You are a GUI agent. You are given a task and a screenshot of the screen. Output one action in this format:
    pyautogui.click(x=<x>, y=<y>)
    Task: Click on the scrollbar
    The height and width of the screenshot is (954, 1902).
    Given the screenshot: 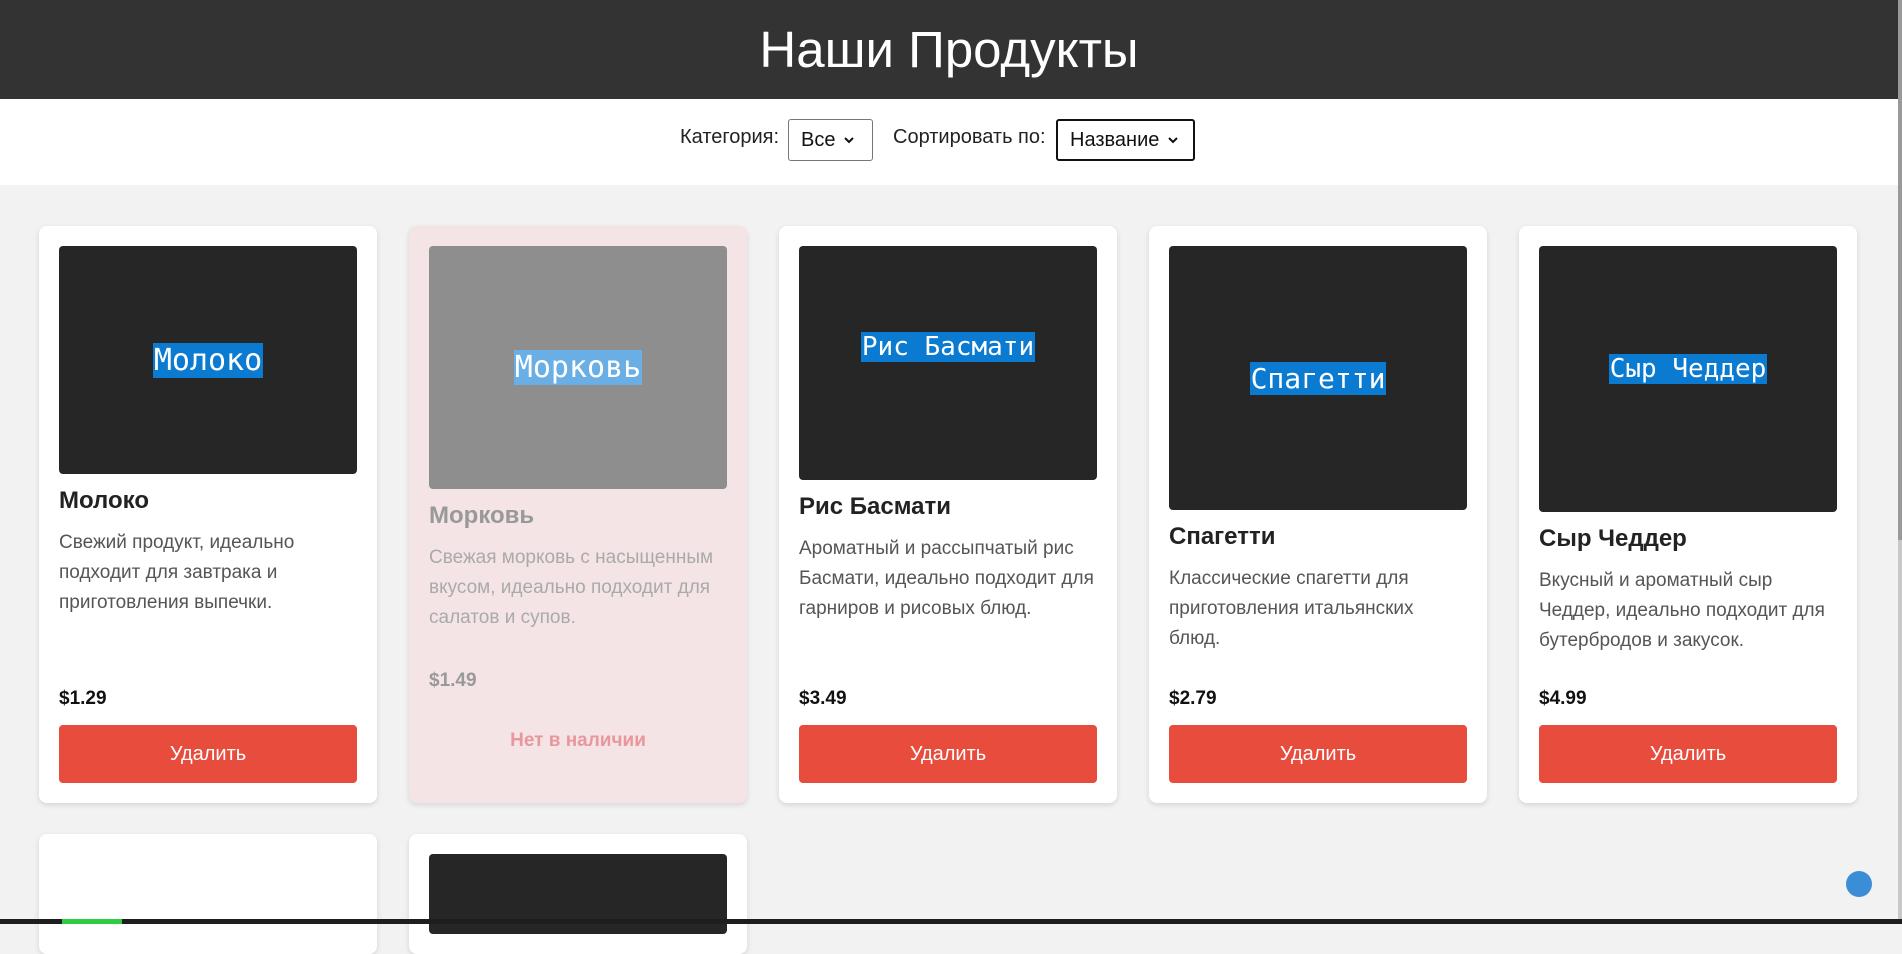 What is the action you would take?
    pyautogui.click(x=1900, y=462)
    